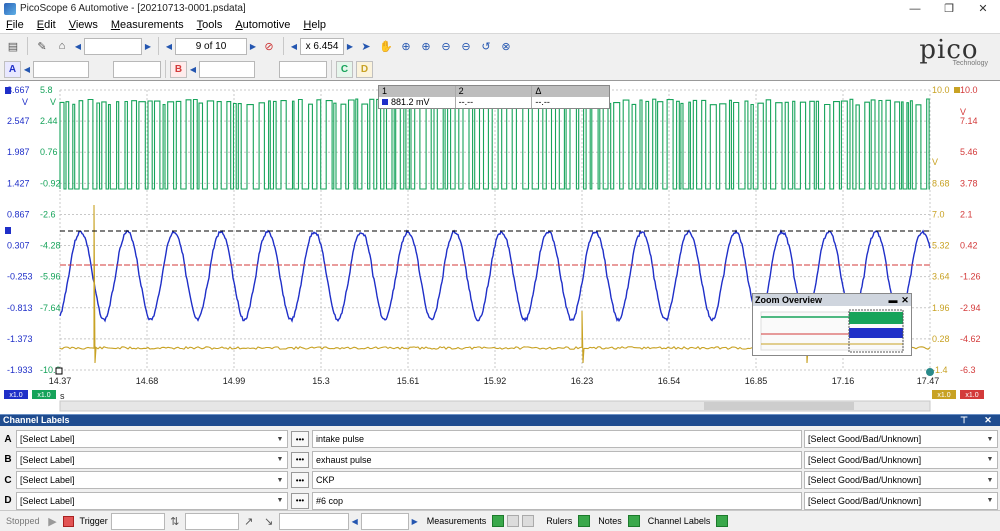  I want to click on zoom-out-icon: ⊖, so click(446, 46).